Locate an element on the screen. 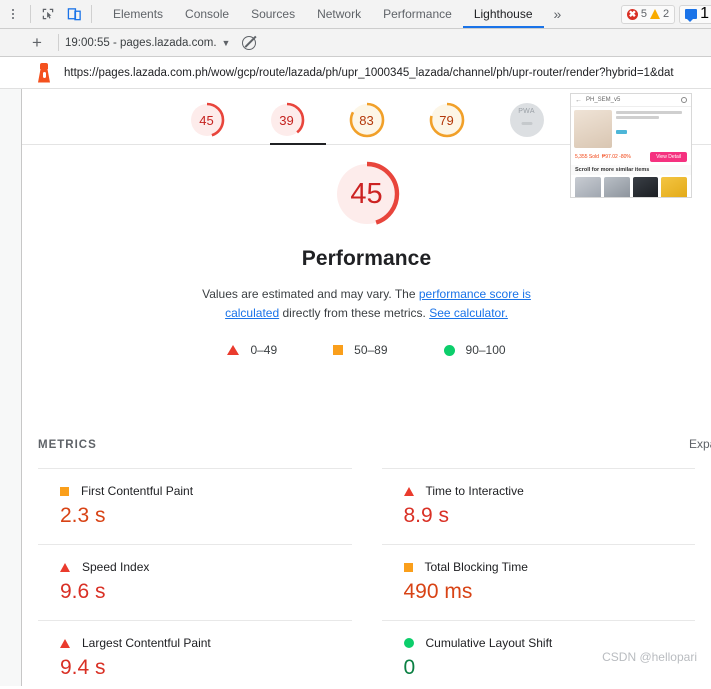 This screenshot has width=711, height=689. toolbar-divider is located at coordinates (30, 14).